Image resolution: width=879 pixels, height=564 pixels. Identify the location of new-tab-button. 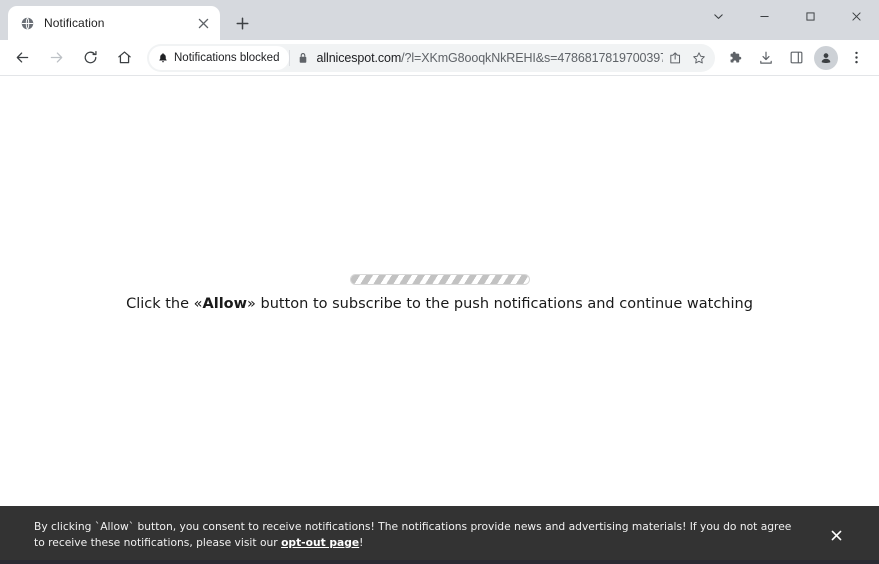
(242, 23).